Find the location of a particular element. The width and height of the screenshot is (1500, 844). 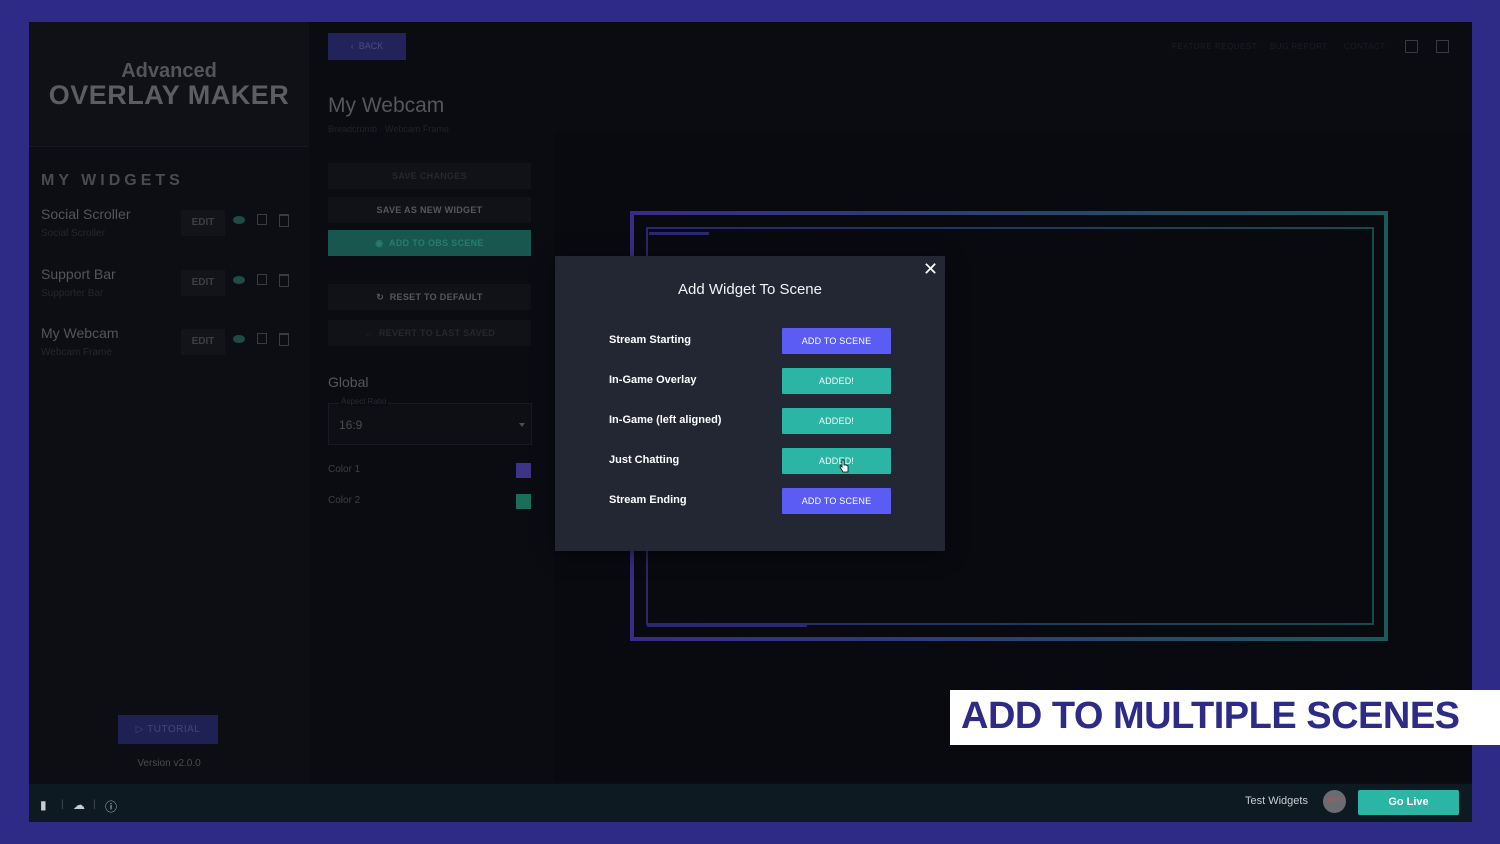

chevron-left-icon: ‹ is located at coordinates (354, 46).